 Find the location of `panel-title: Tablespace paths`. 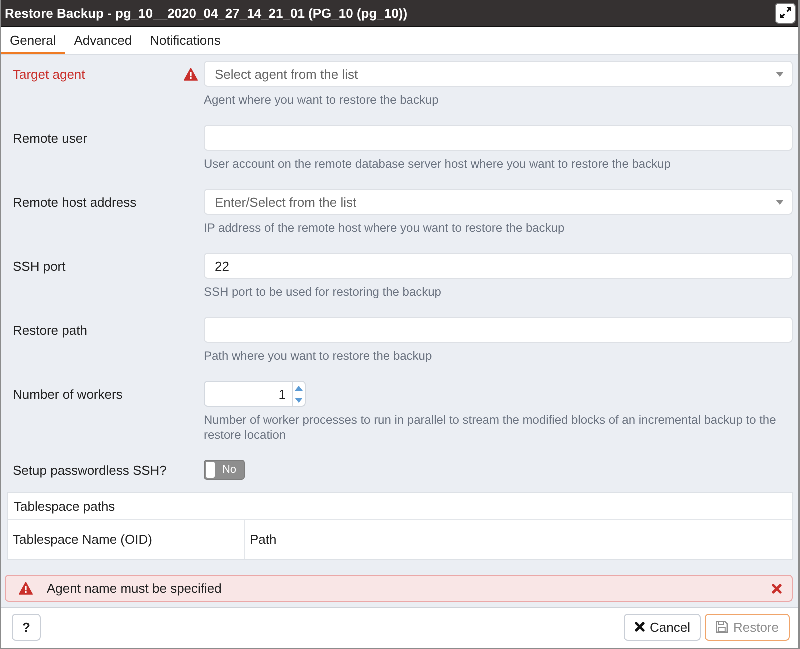

panel-title: Tablespace paths is located at coordinates (400, 506).